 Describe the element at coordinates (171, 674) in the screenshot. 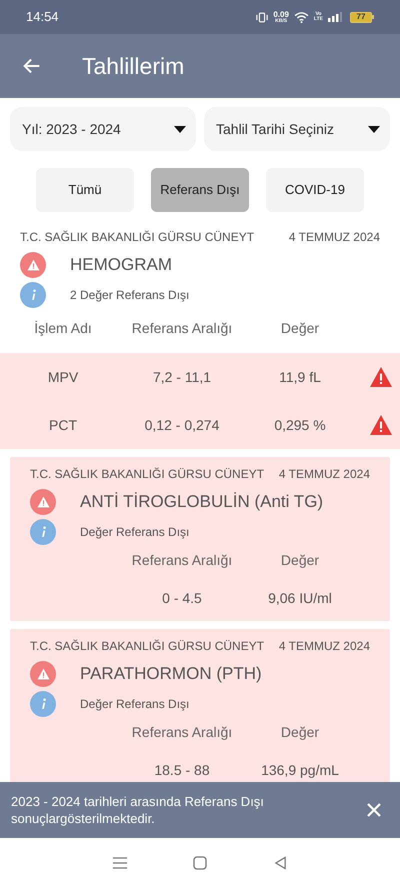

I see `test-name: PARATHORMON (PTH)` at that location.